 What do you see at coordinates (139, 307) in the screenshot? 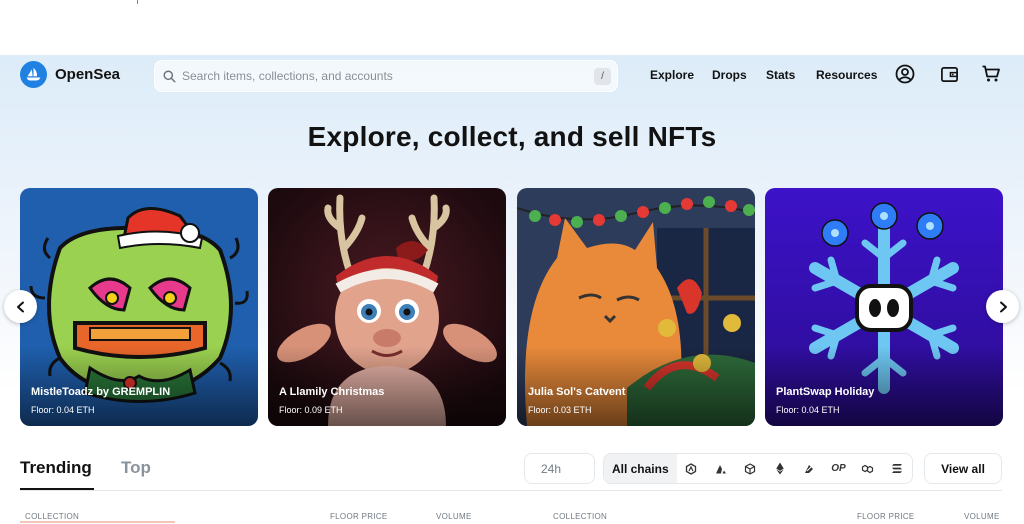
I see `carousel-card: MistleToadz by GREMPLIN Floor: 0.04 ETH` at bounding box center [139, 307].